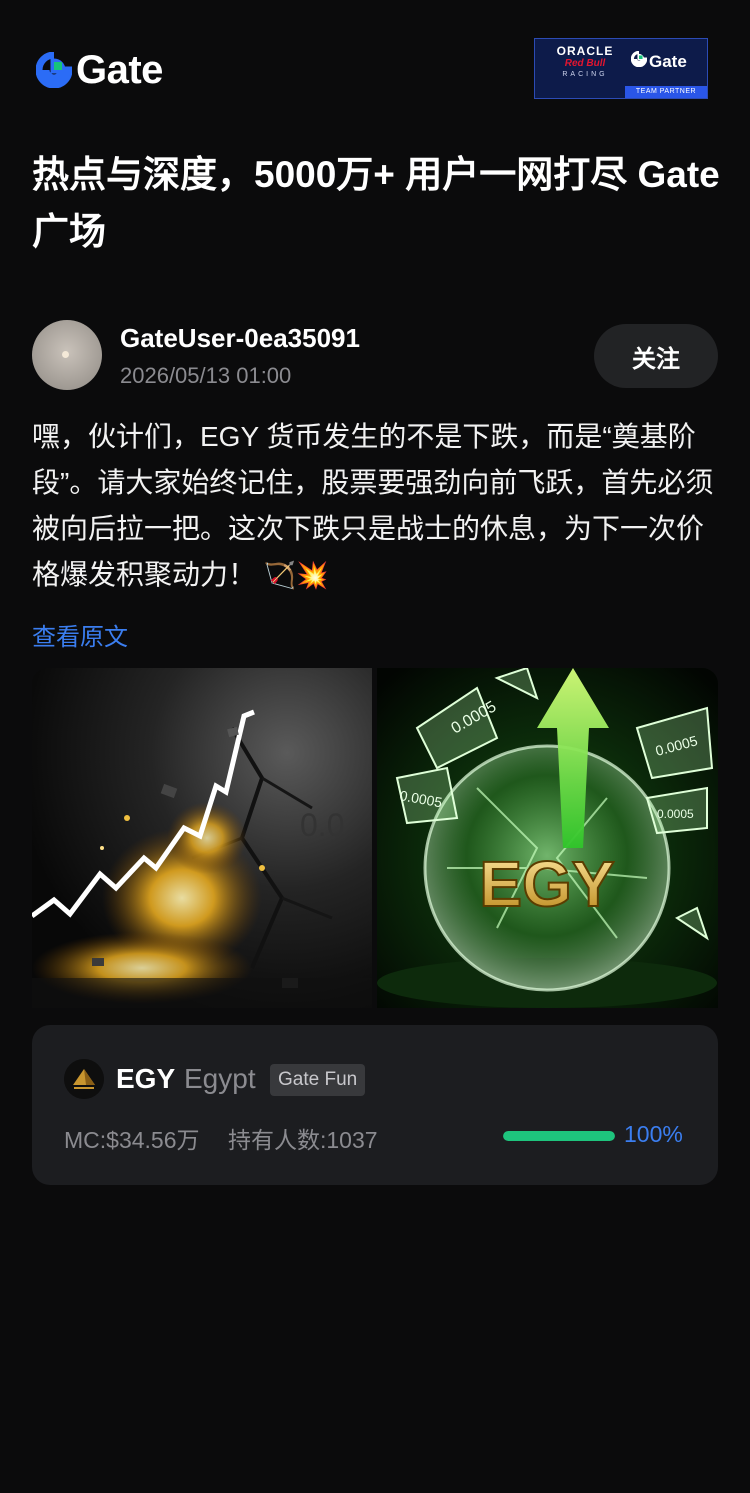 Image resolution: width=750 pixels, height=1493 pixels. I want to click on bonding-progress-bar, so click(559, 1136).